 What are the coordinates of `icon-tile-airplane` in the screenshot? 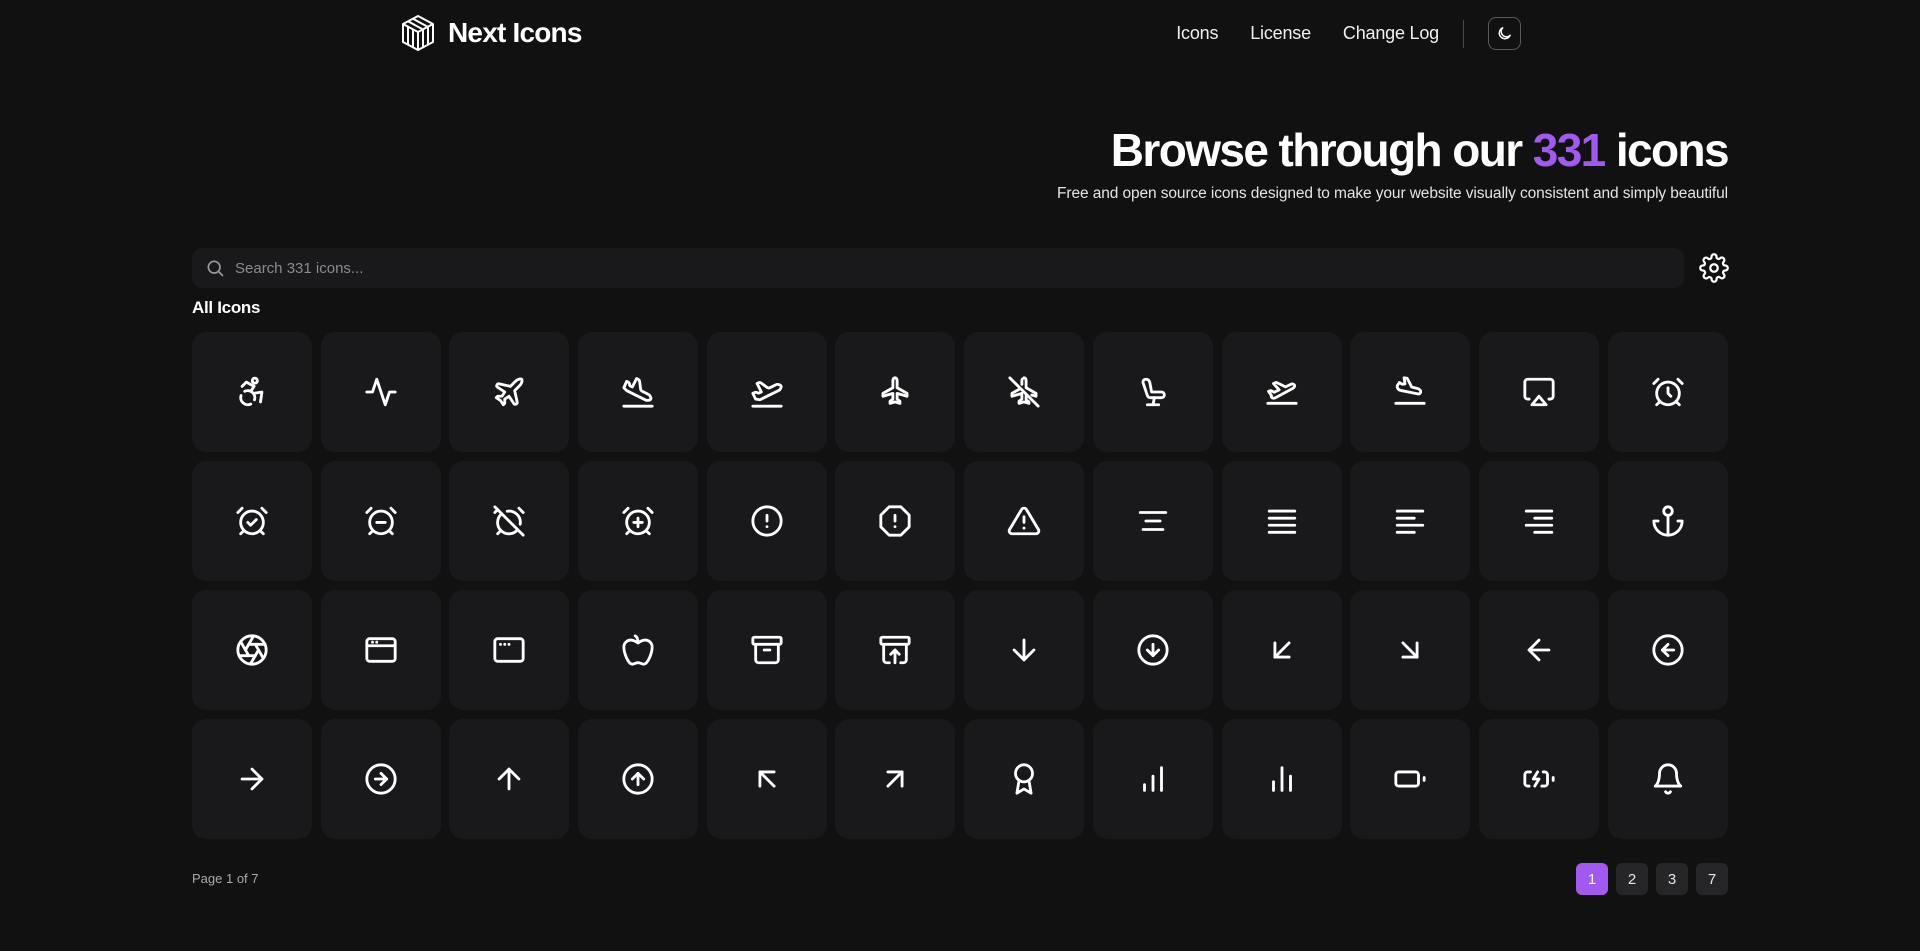 It's located at (509, 392).